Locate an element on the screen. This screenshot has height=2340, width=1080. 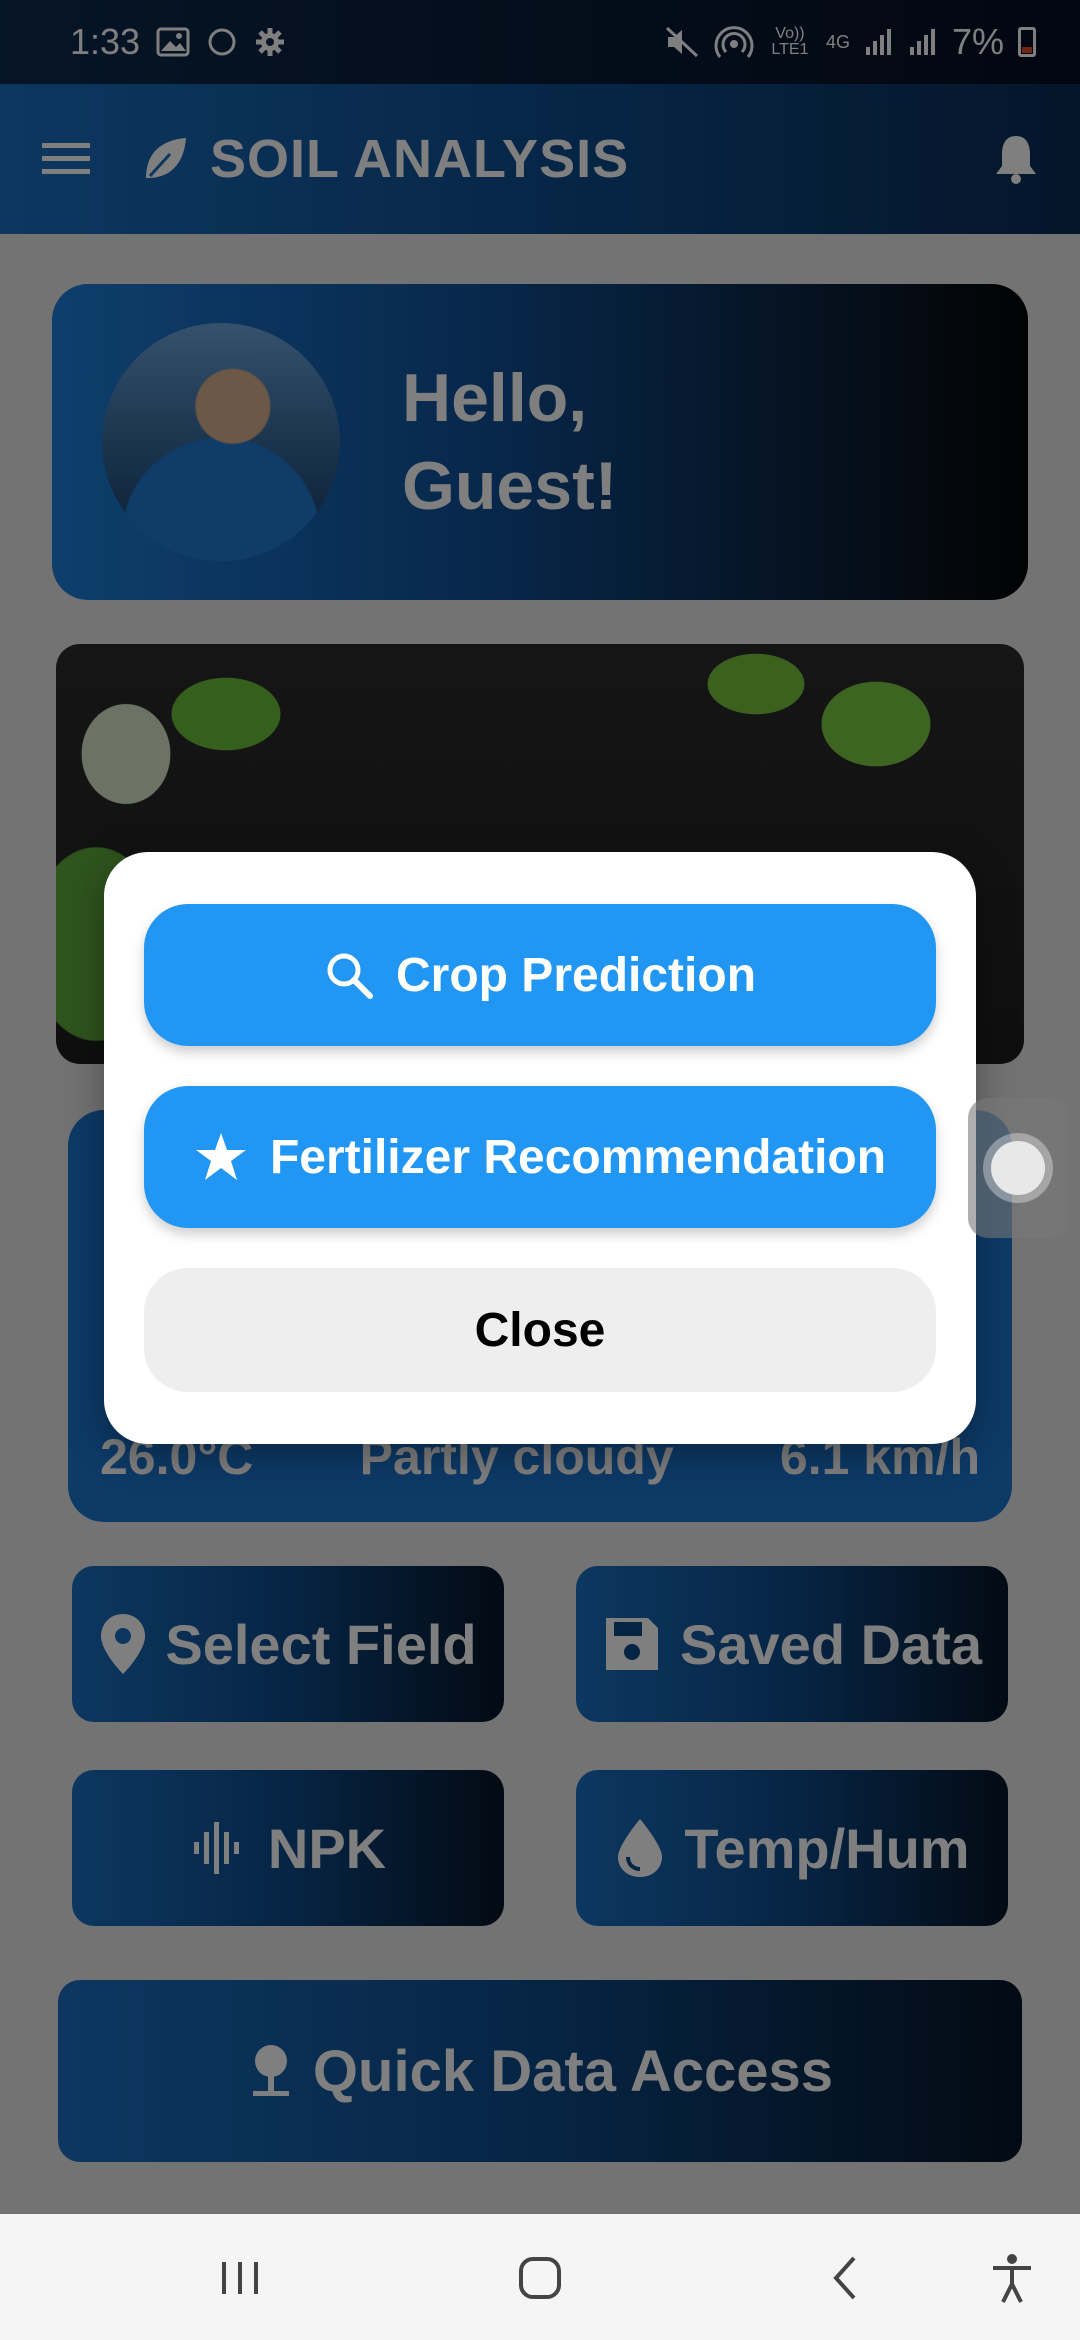
recent-apps-icon is located at coordinates (240, 2278).